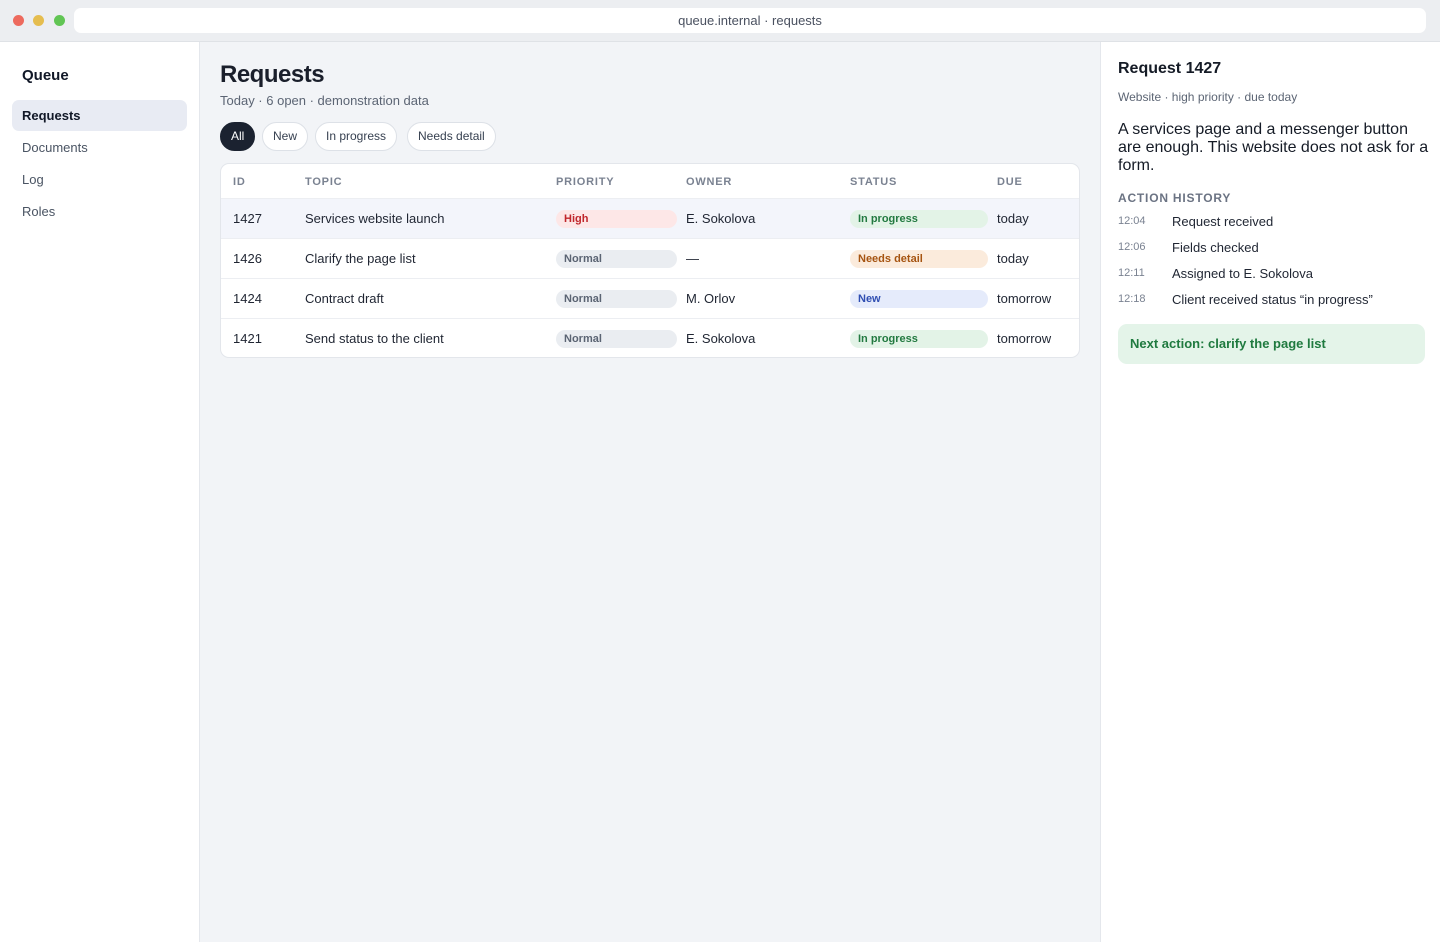 The width and height of the screenshot is (1440, 942). Describe the element at coordinates (1208, 97) in the screenshot. I see `detail-meta: Website · high priority · due today` at that location.